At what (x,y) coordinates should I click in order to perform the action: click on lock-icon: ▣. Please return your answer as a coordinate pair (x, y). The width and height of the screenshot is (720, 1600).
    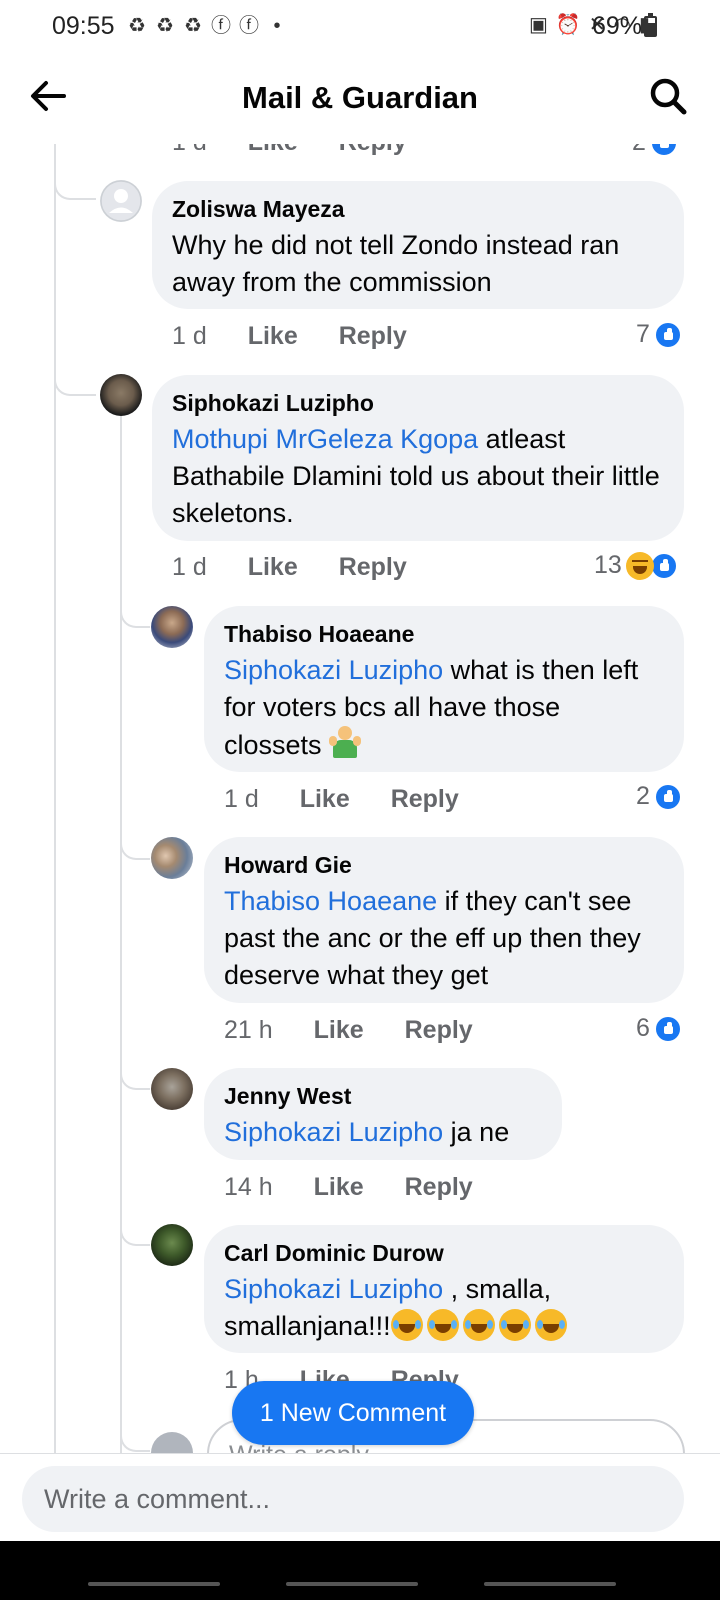
    Looking at the image, I should click on (538, 25).